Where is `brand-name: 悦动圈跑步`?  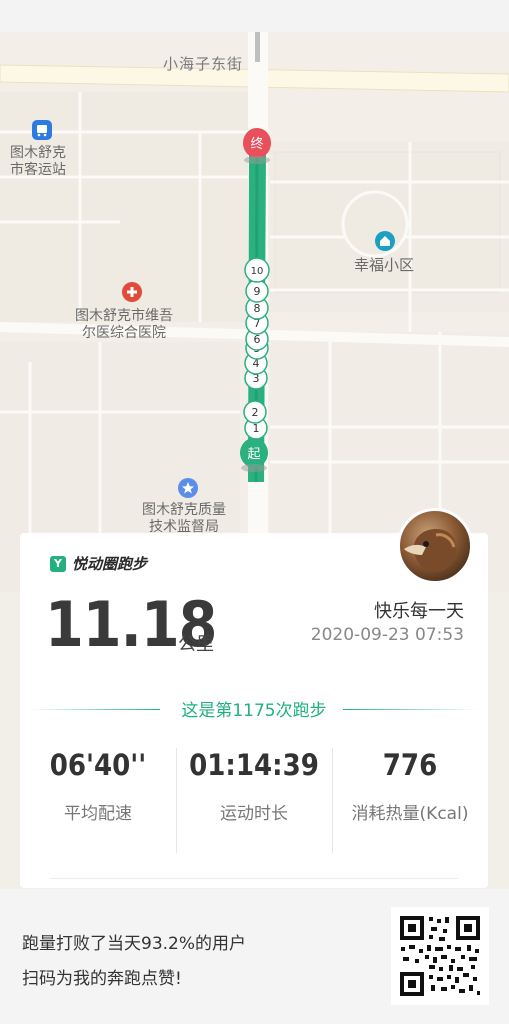
brand-name: 悦动圈跑步 is located at coordinates (110, 564).